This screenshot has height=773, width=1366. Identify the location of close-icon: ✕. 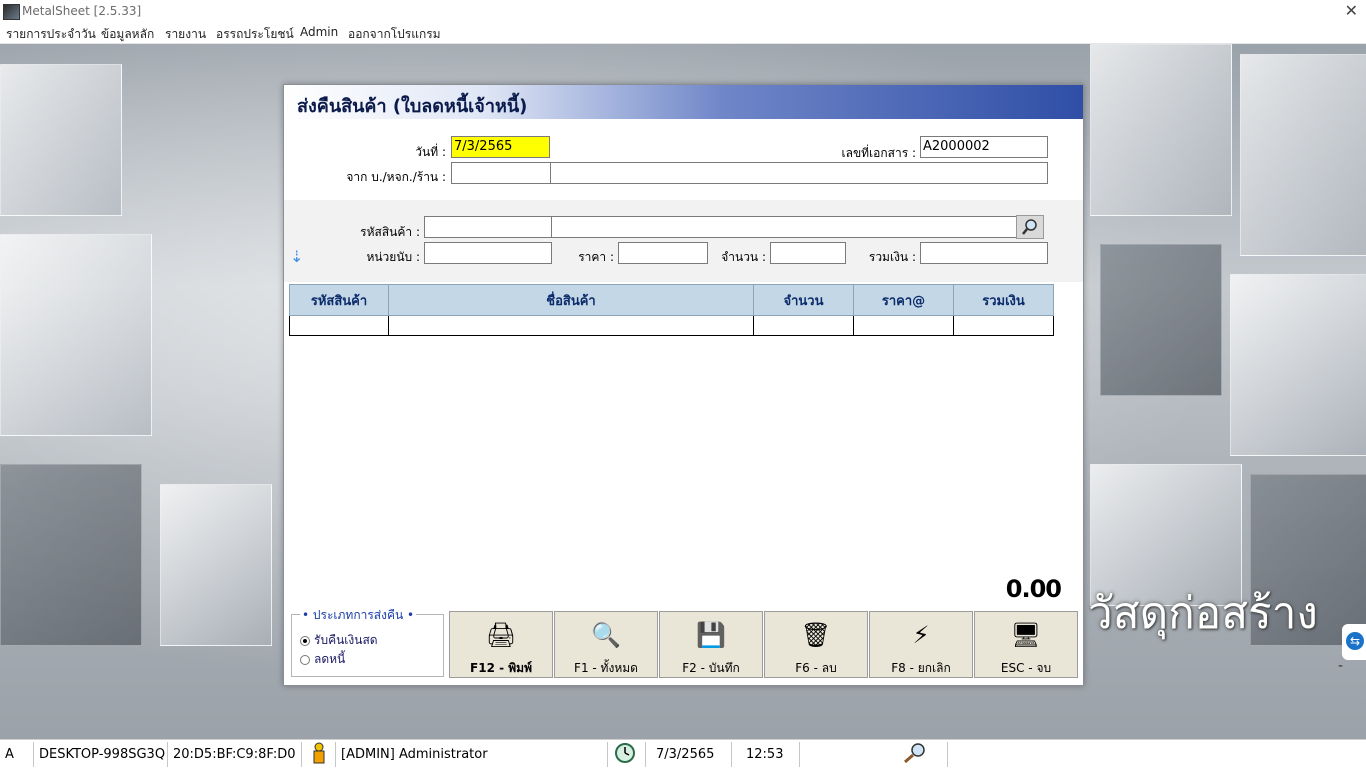
(1351, 10).